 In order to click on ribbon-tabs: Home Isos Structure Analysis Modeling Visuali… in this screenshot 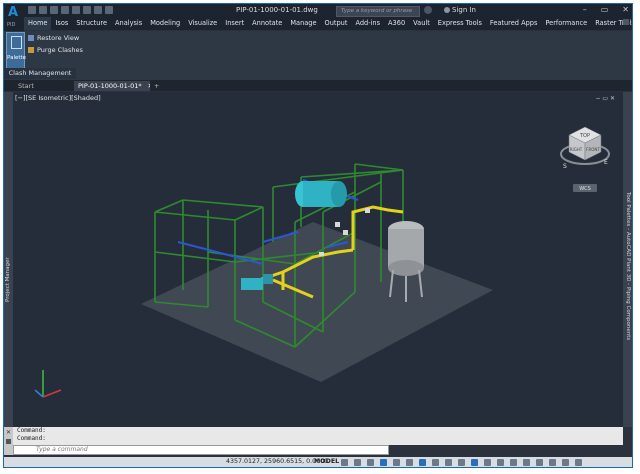, I will do `click(328, 23)`.